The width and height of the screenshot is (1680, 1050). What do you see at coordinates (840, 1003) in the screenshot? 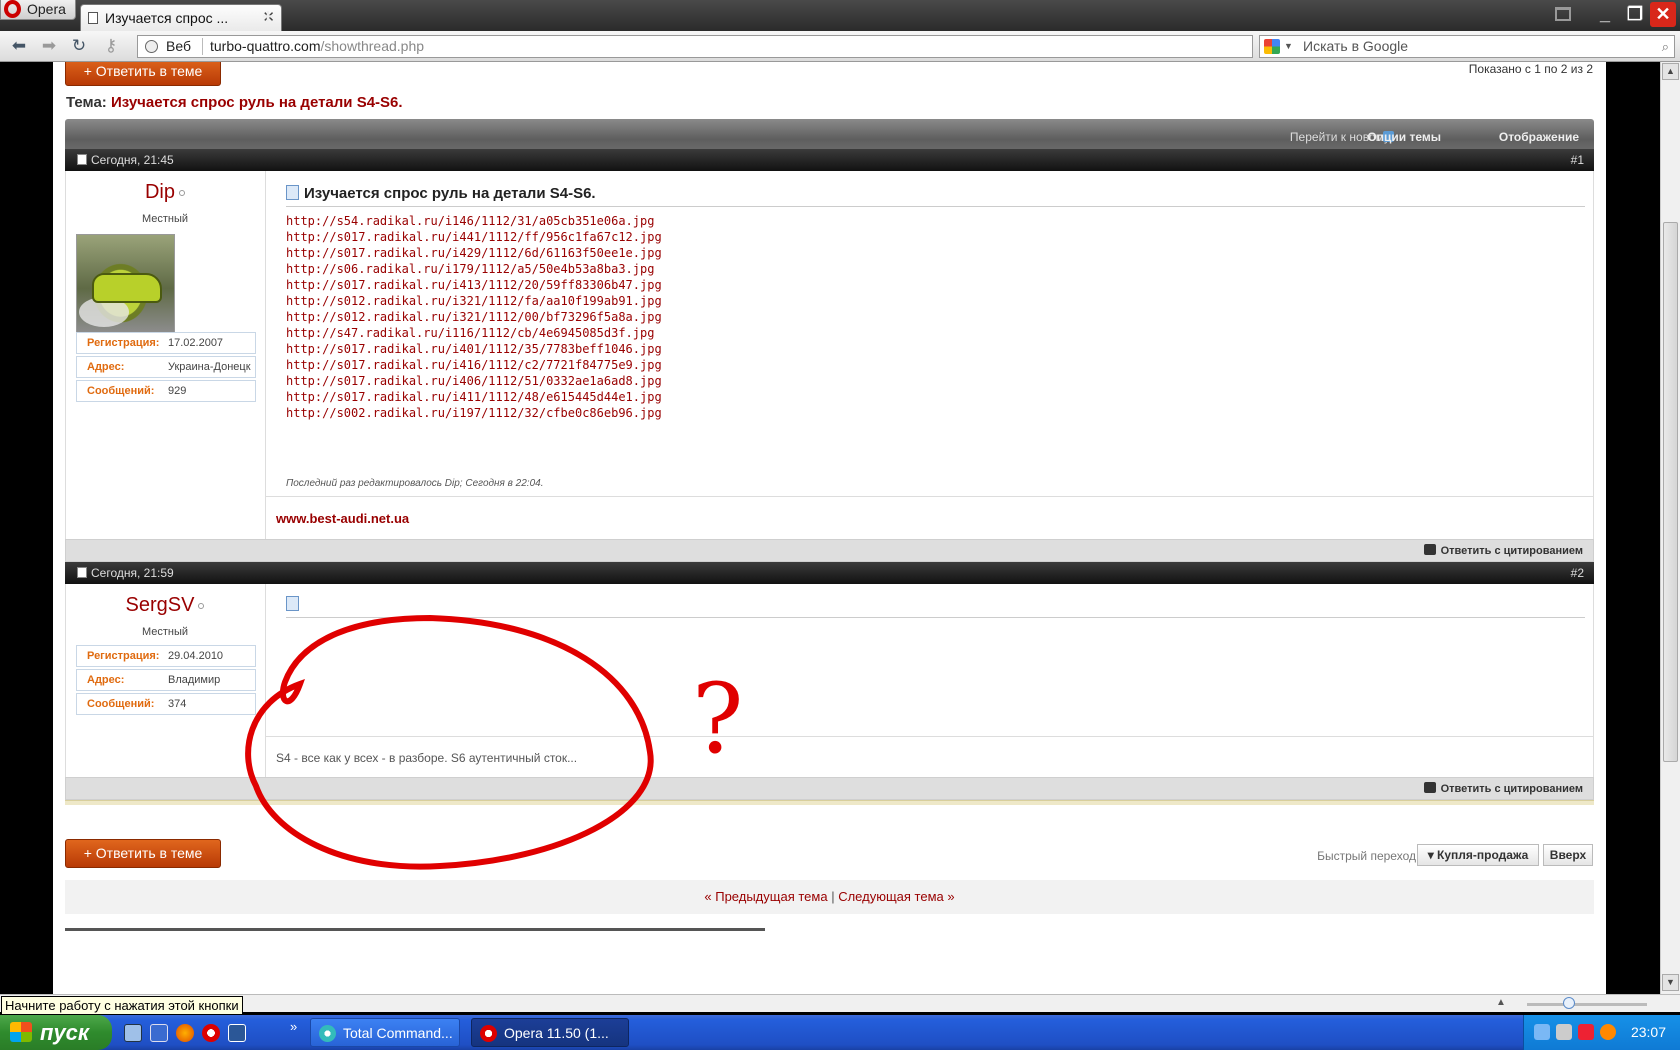
I see `status-bar: ▲` at bounding box center [840, 1003].